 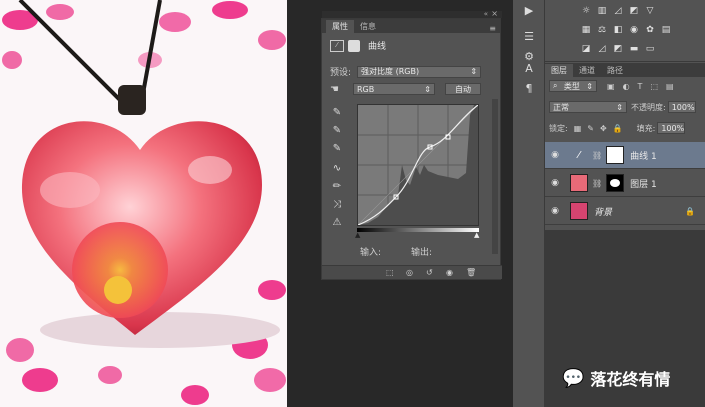 What do you see at coordinates (573, 378) in the screenshot?
I see `wechat-icon: 💬` at bounding box center [573, 378].